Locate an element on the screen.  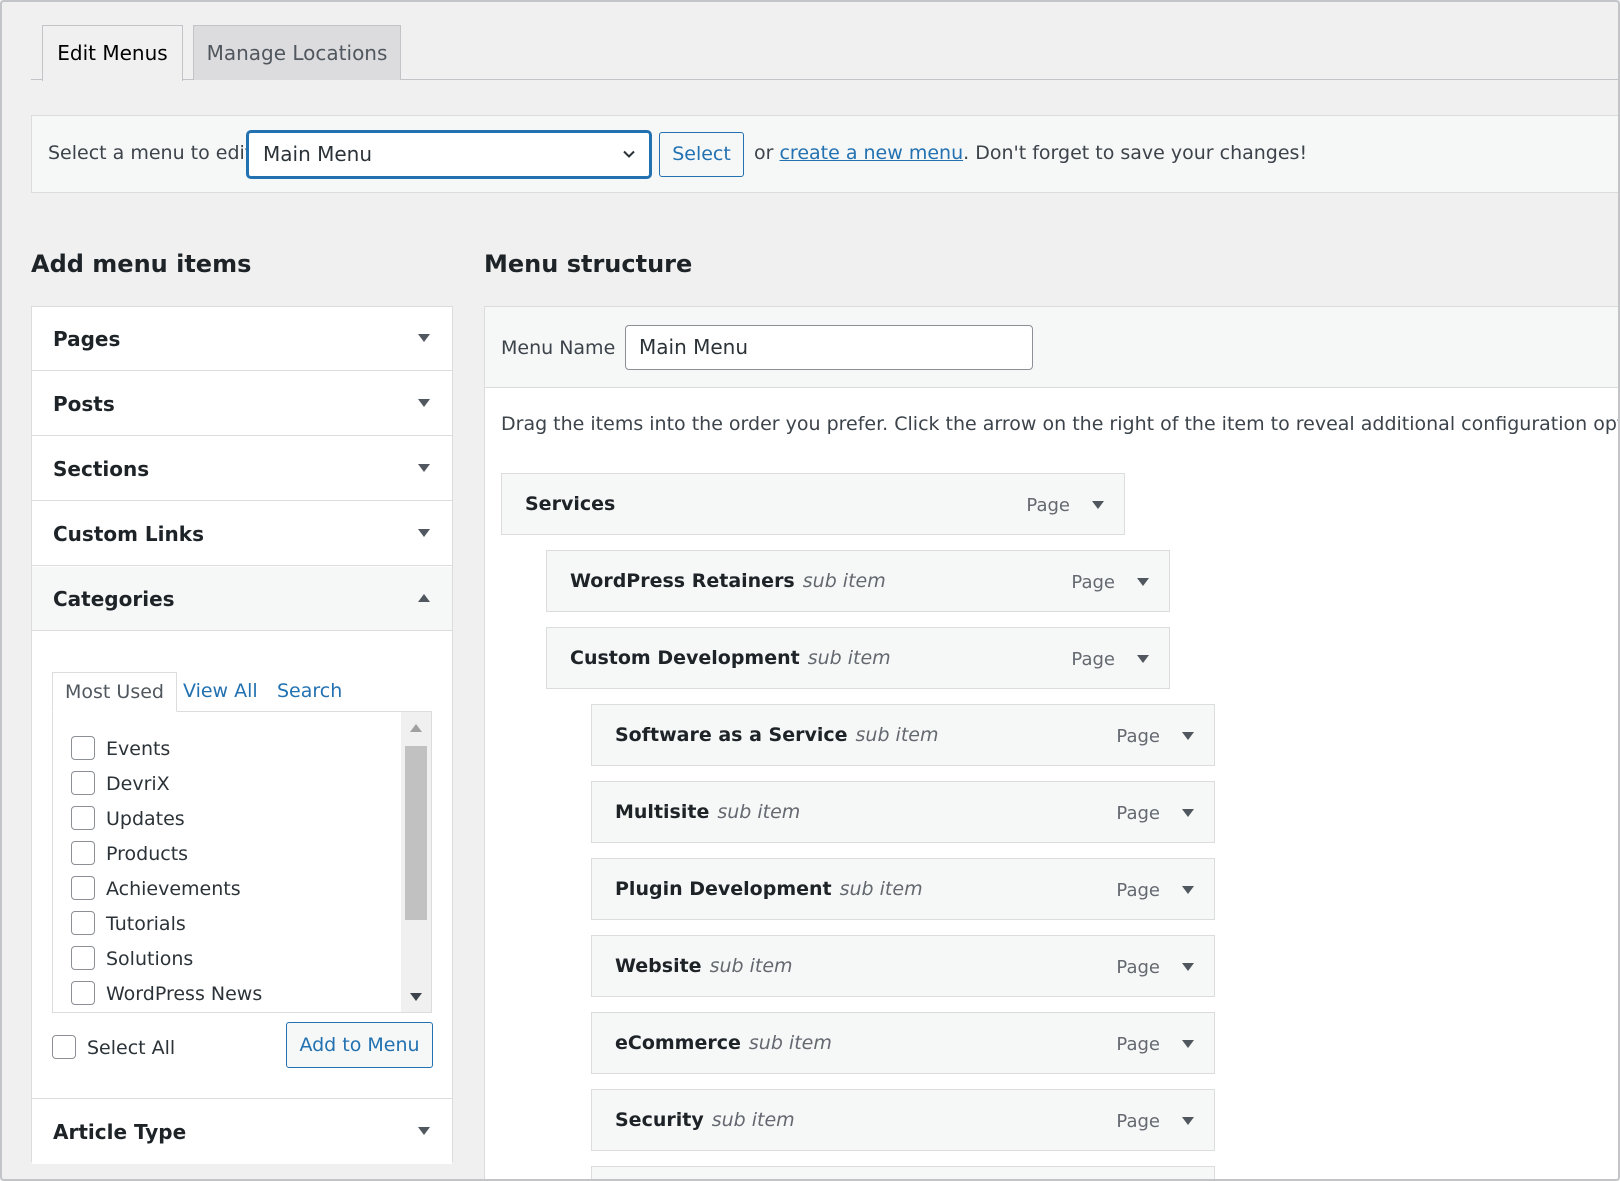
menu-item-wordpress-retainers: WordPress Retainers sub item Page is located at coordinates (858, 581).